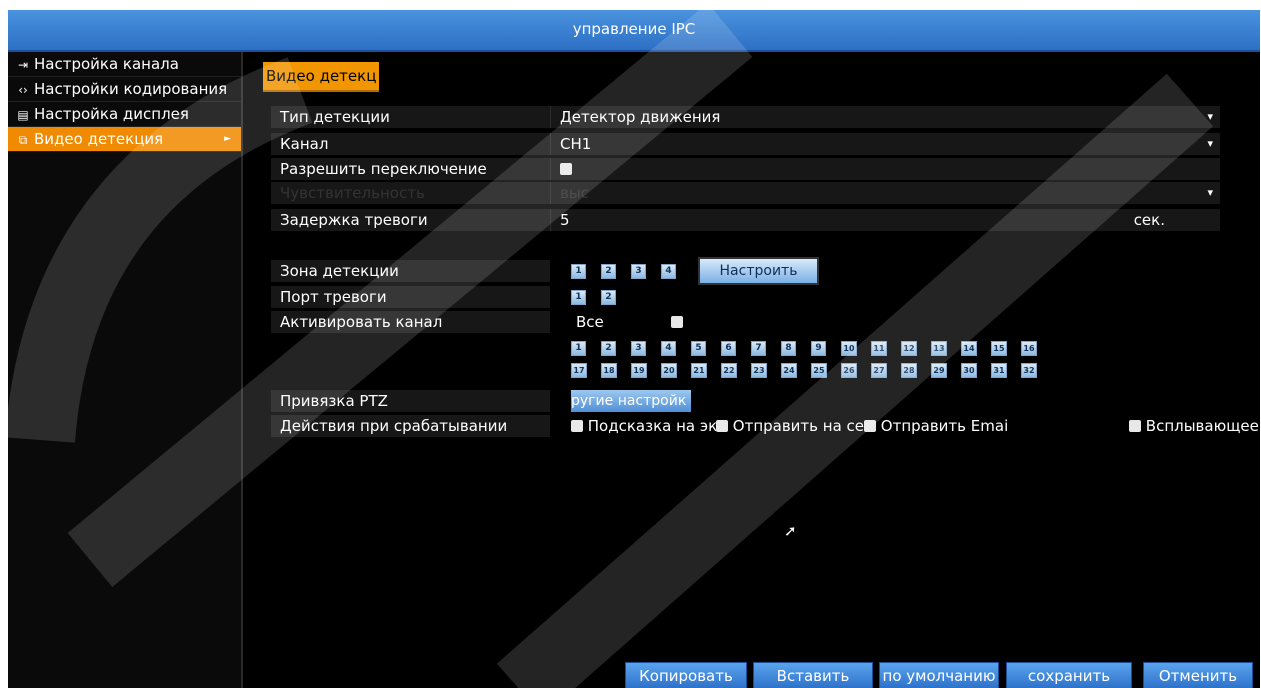  Describe the element at coordinates (999, 348) in the screenshot. I see `channel-number-button: 15` at that location.